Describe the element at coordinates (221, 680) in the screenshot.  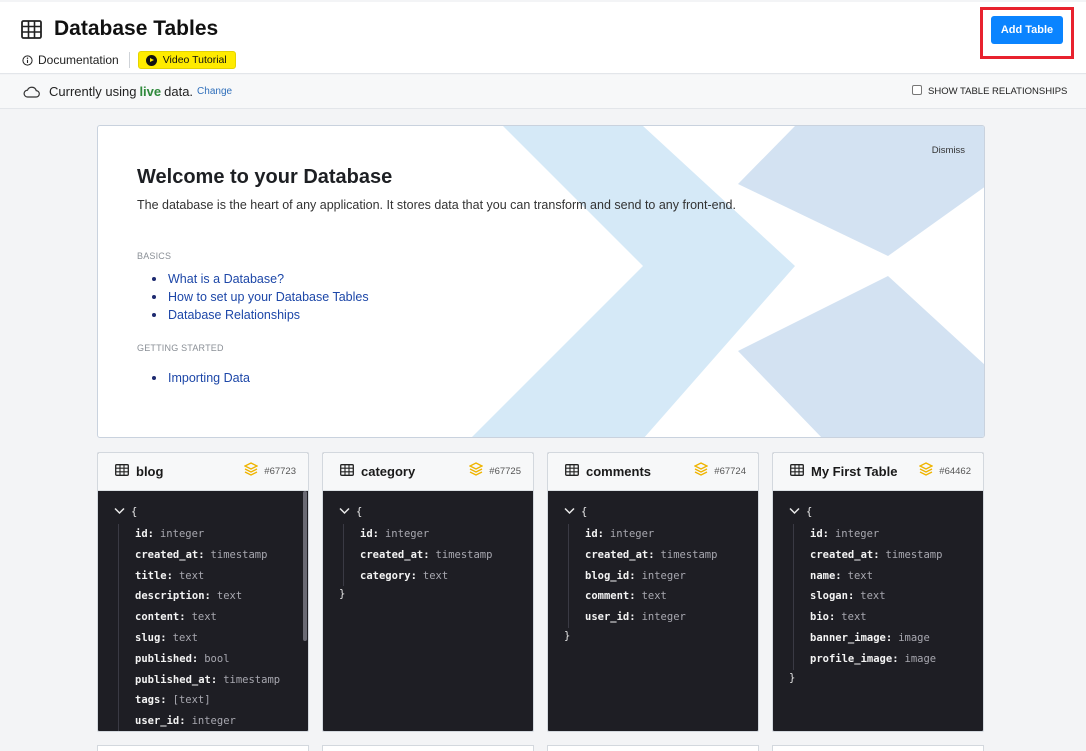
I see `schema-field: published_at: timestamp` at that location.